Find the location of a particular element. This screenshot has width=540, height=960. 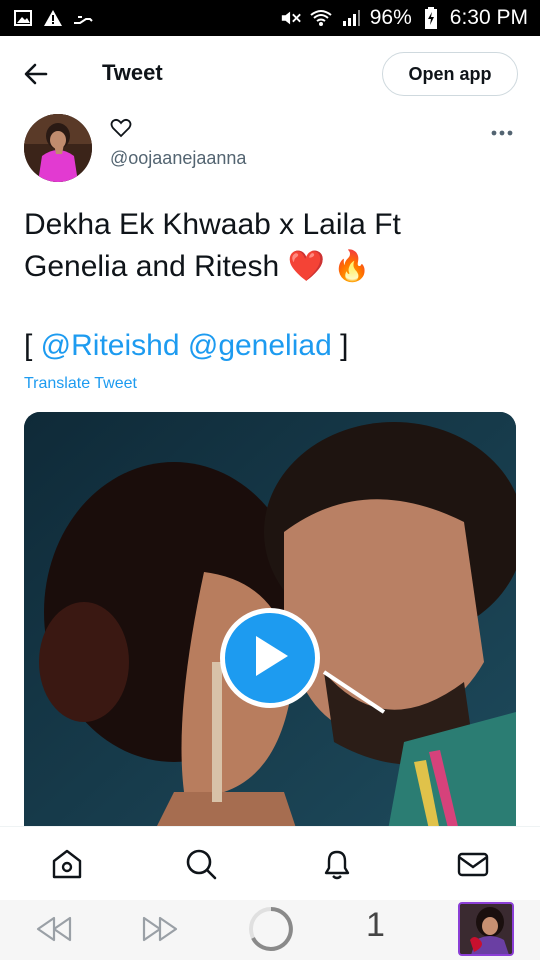

mentions-line: [ @Riteishd @geneliad ] is located at coordinates (186, 346).